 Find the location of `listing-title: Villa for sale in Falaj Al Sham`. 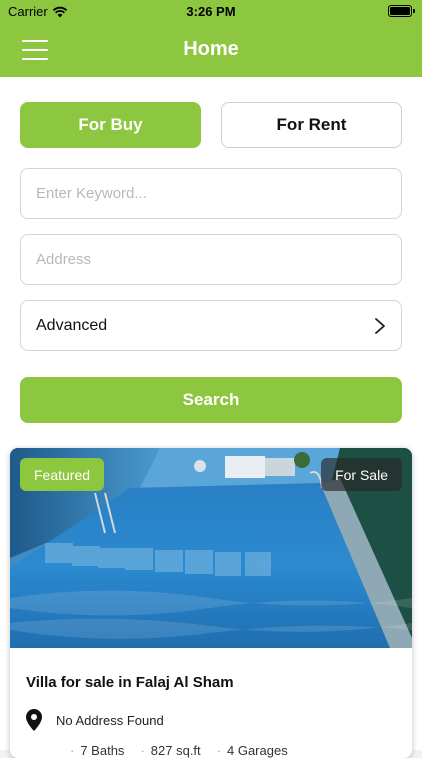

listing-title: Villa for sale in Falaj Al Sham is located at coordinates (130, 682).